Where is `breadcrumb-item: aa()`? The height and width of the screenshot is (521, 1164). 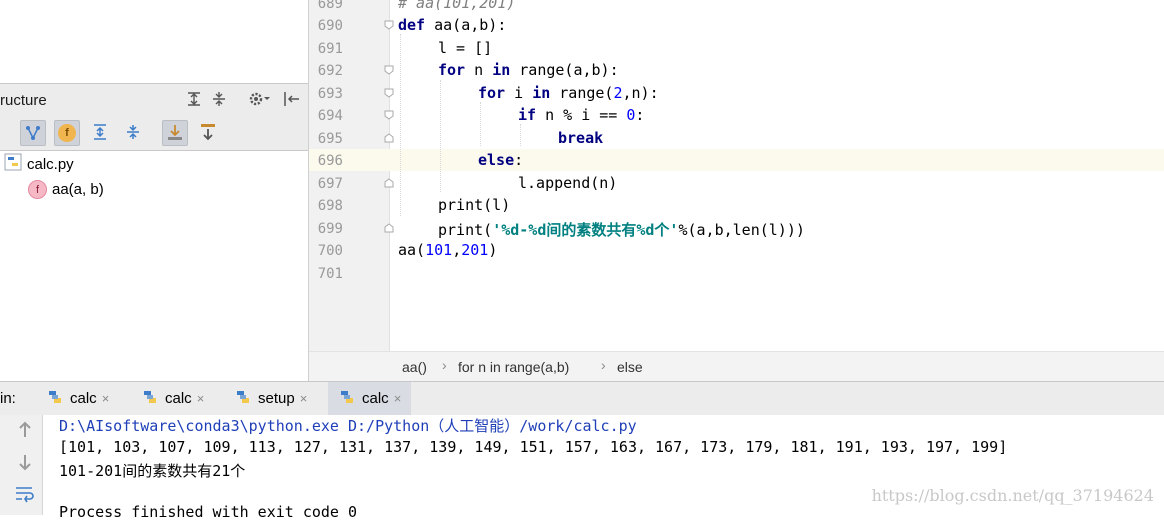
breadcrumb-item: aa() is located at coordinates (414, 367).